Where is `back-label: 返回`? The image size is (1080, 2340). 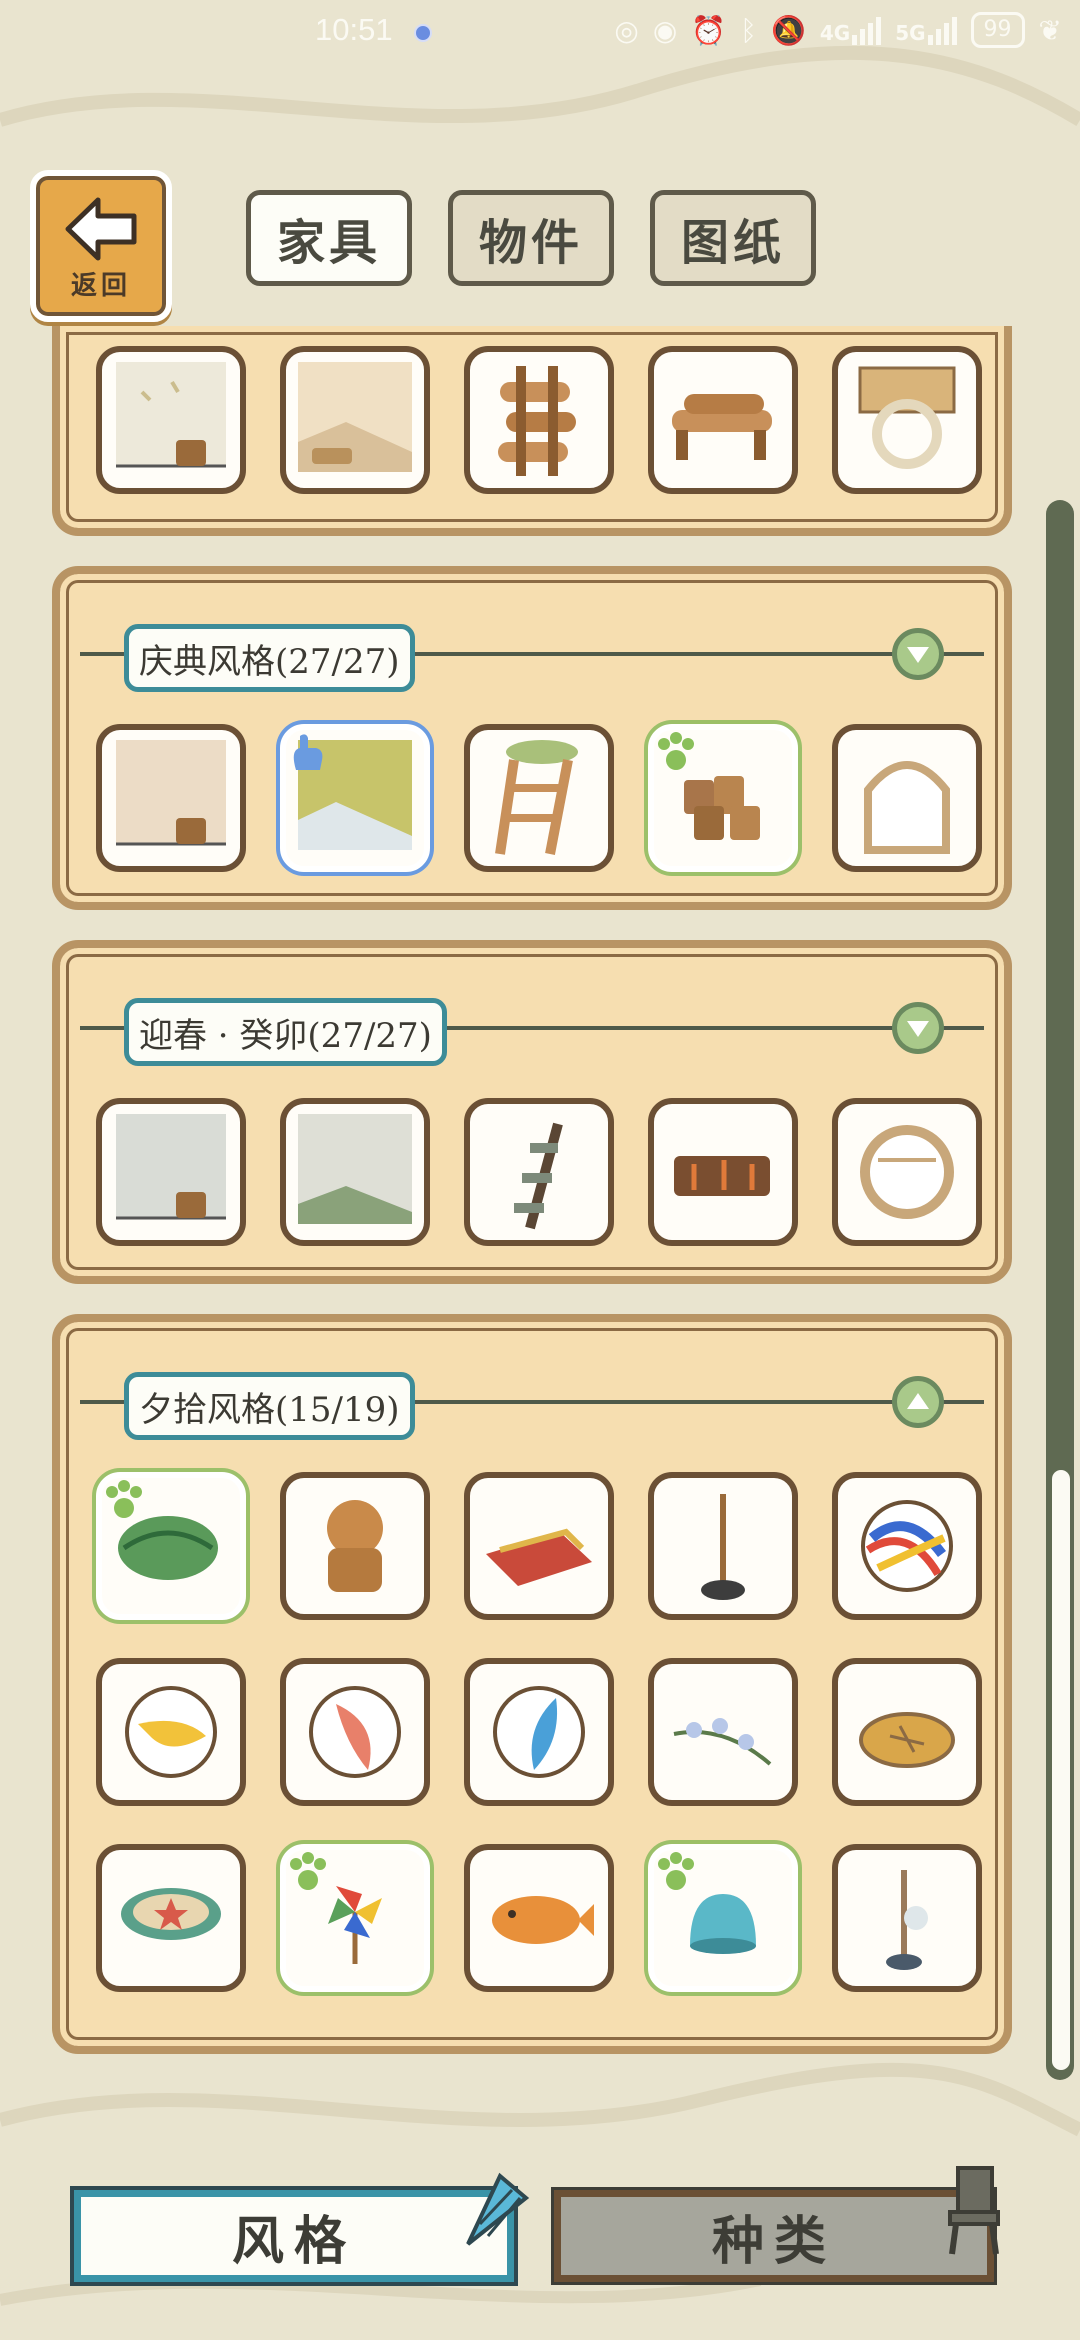
back-label: 返回 is located at coordinates (100, 286).